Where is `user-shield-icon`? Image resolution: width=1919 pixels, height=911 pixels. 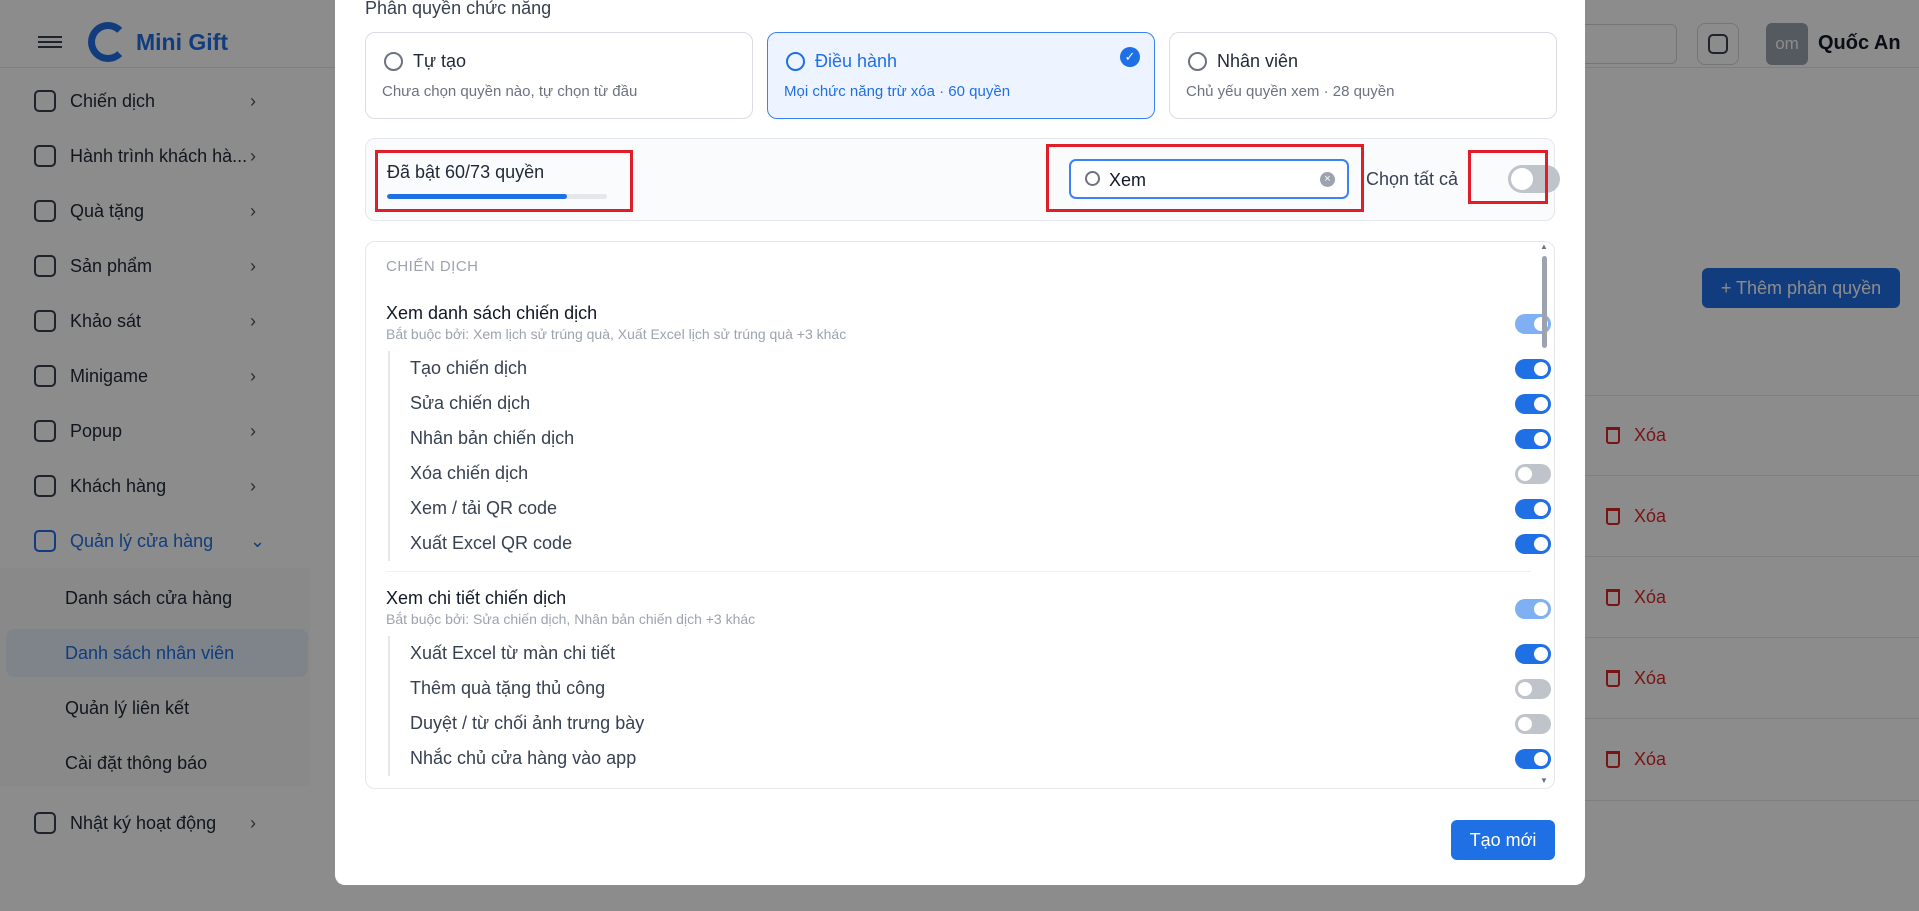 user-shield-icon is located at coordinates (795, 61).